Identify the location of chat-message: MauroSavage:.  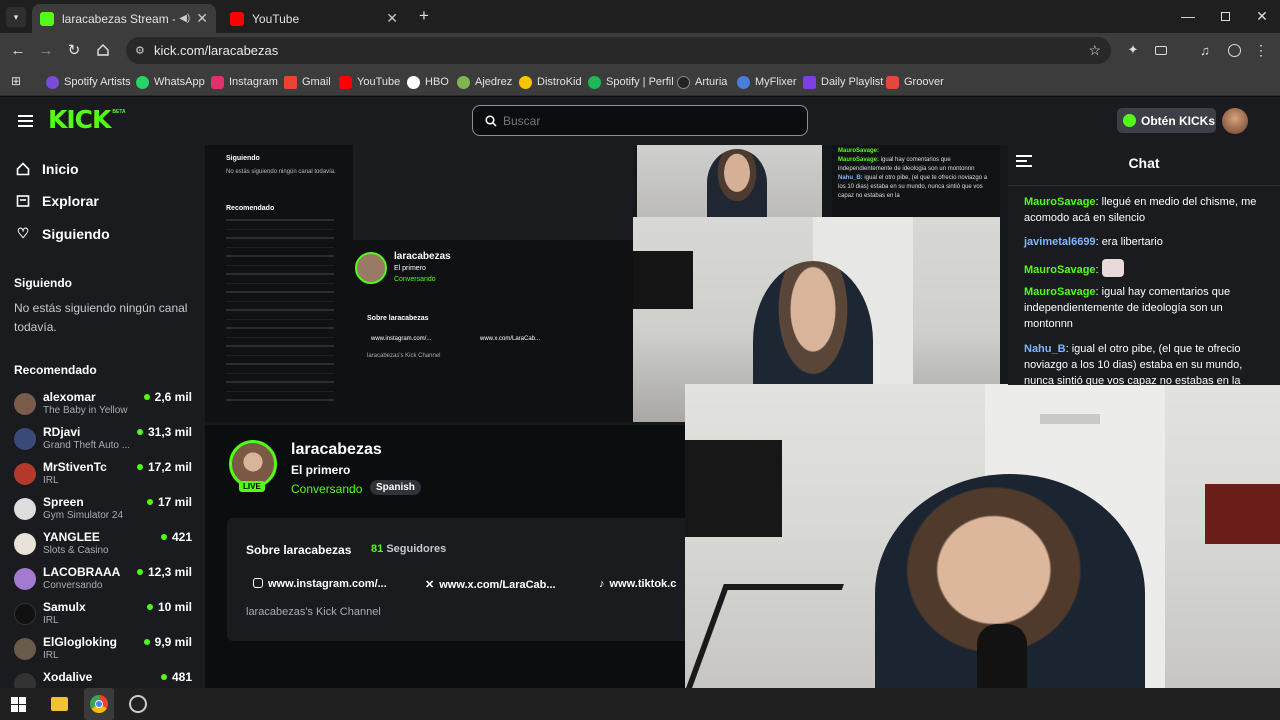
(1147, 268).